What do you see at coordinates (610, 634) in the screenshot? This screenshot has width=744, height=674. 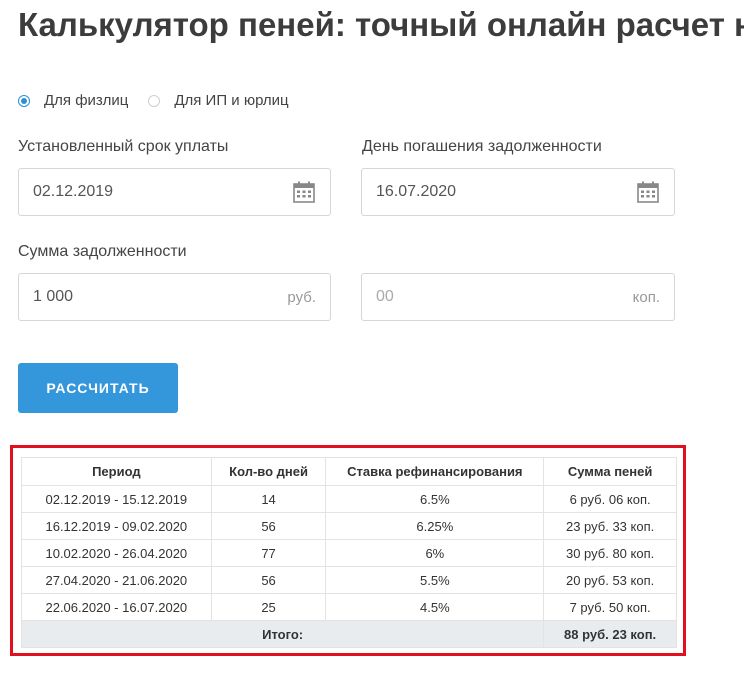 I see `total-value: 88 руб. 23 коп.` at bounding box center [610, 634].